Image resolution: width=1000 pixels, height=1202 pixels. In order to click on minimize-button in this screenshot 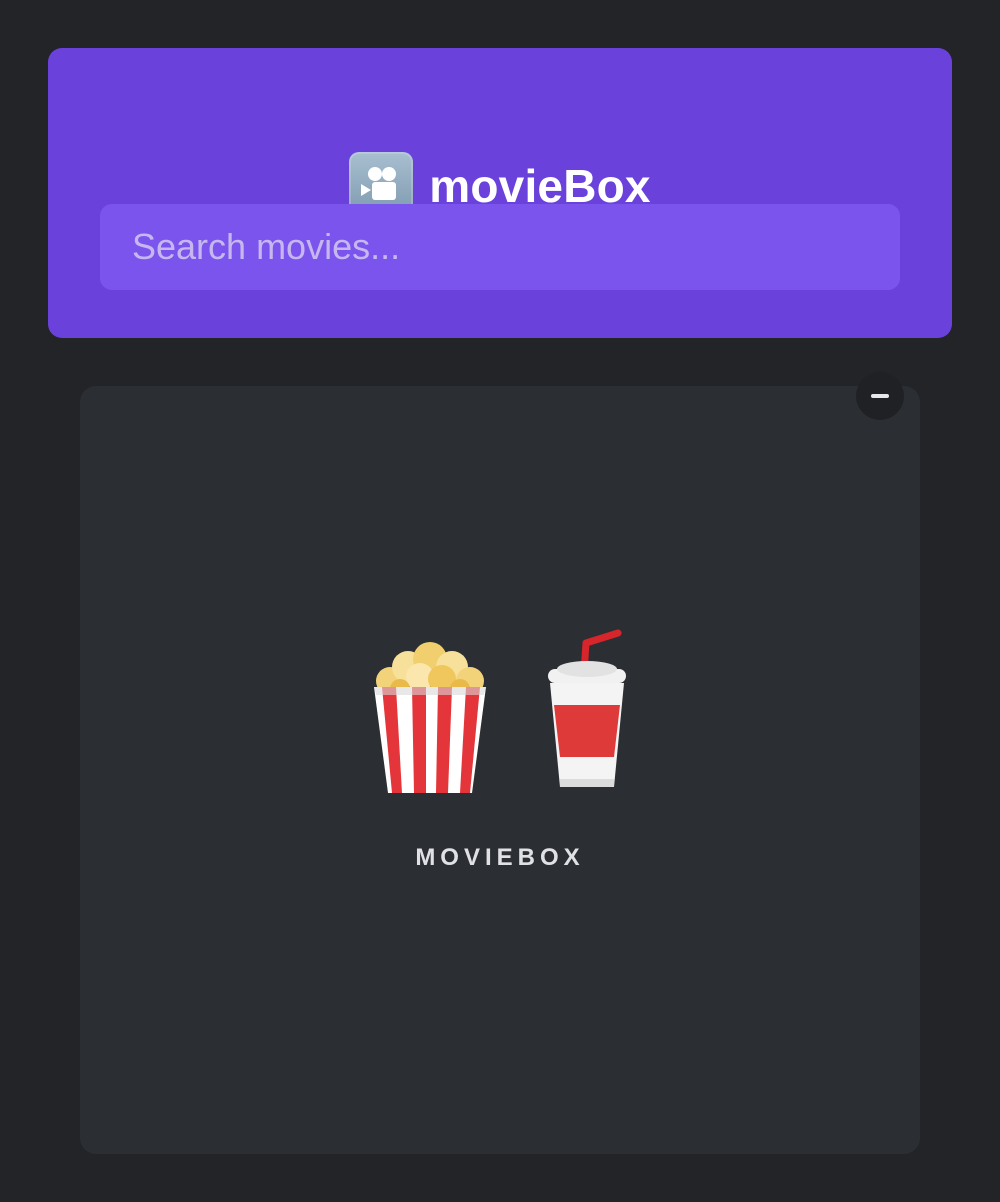, I will do `click(880, 396)`.